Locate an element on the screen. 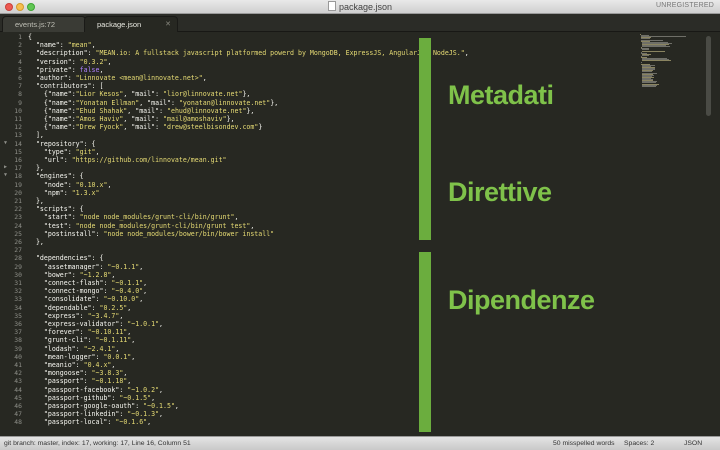  line-number: 42 is located at coordinates (18, 373).